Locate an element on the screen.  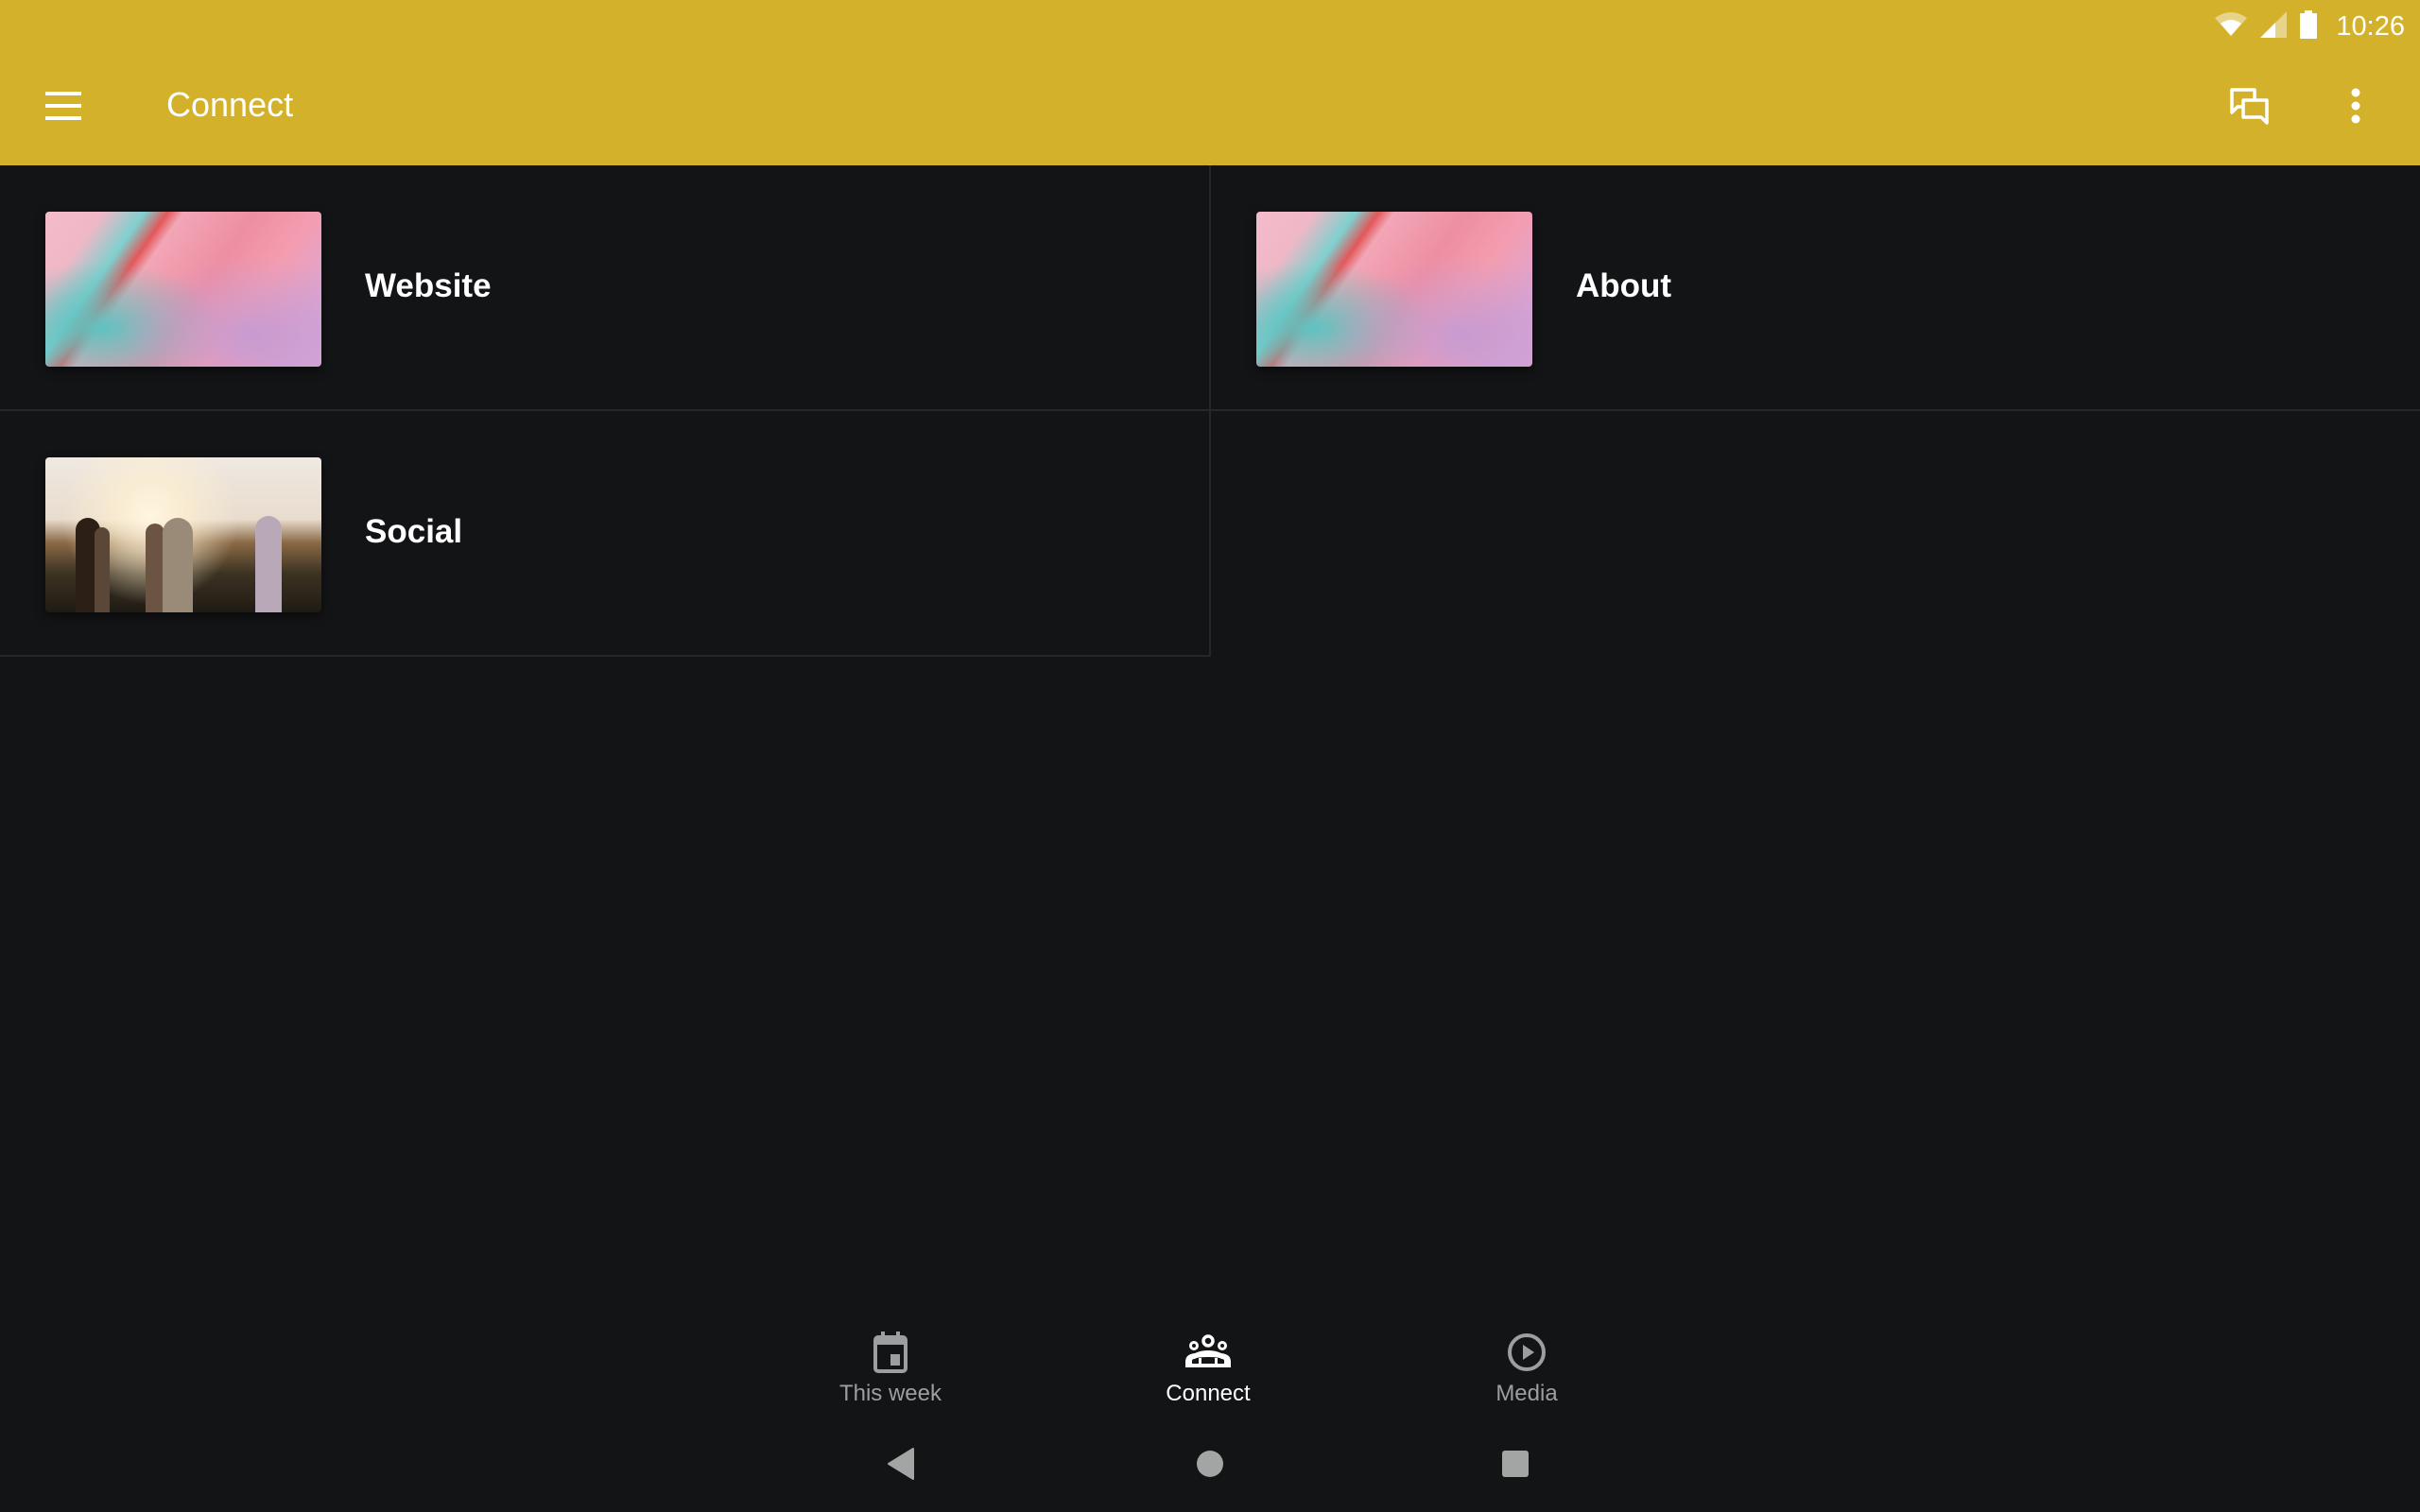
recents-square-icon is located at coordinates (1516, 1464).